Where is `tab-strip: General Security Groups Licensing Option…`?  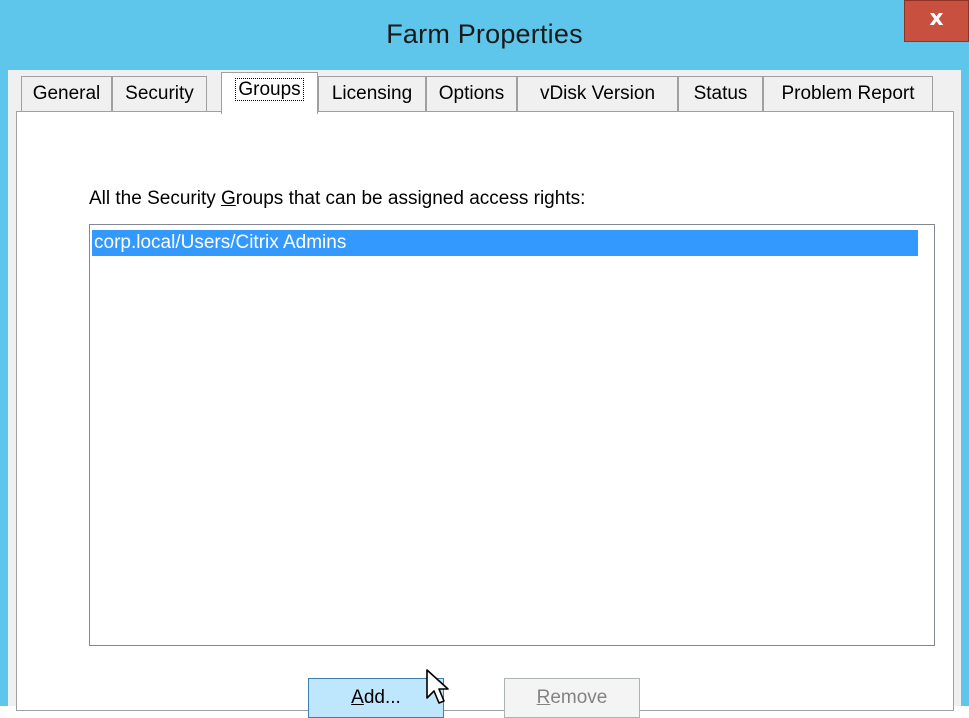 tab-strip: General Security Groups Licensing Option… is located at coordinates (484, 94).